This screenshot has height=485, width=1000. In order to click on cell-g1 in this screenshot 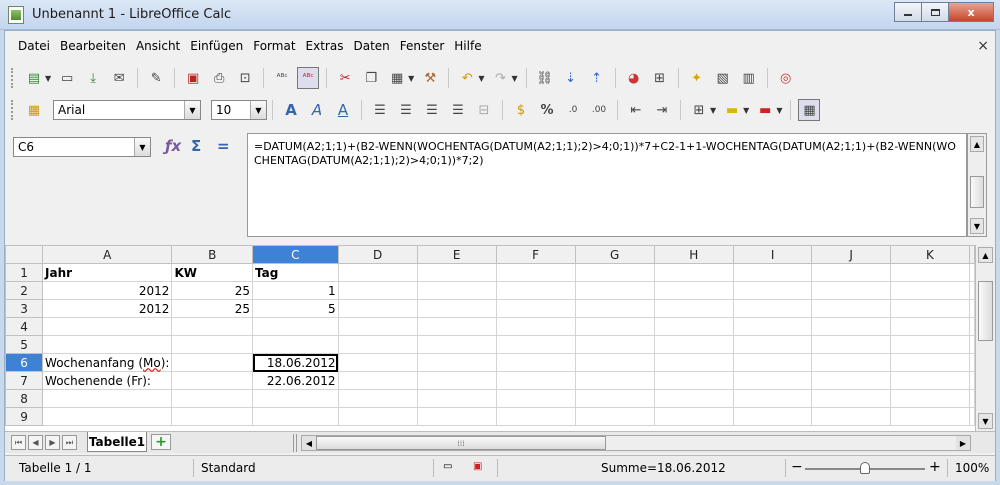, I will do `click(614, 272)`.